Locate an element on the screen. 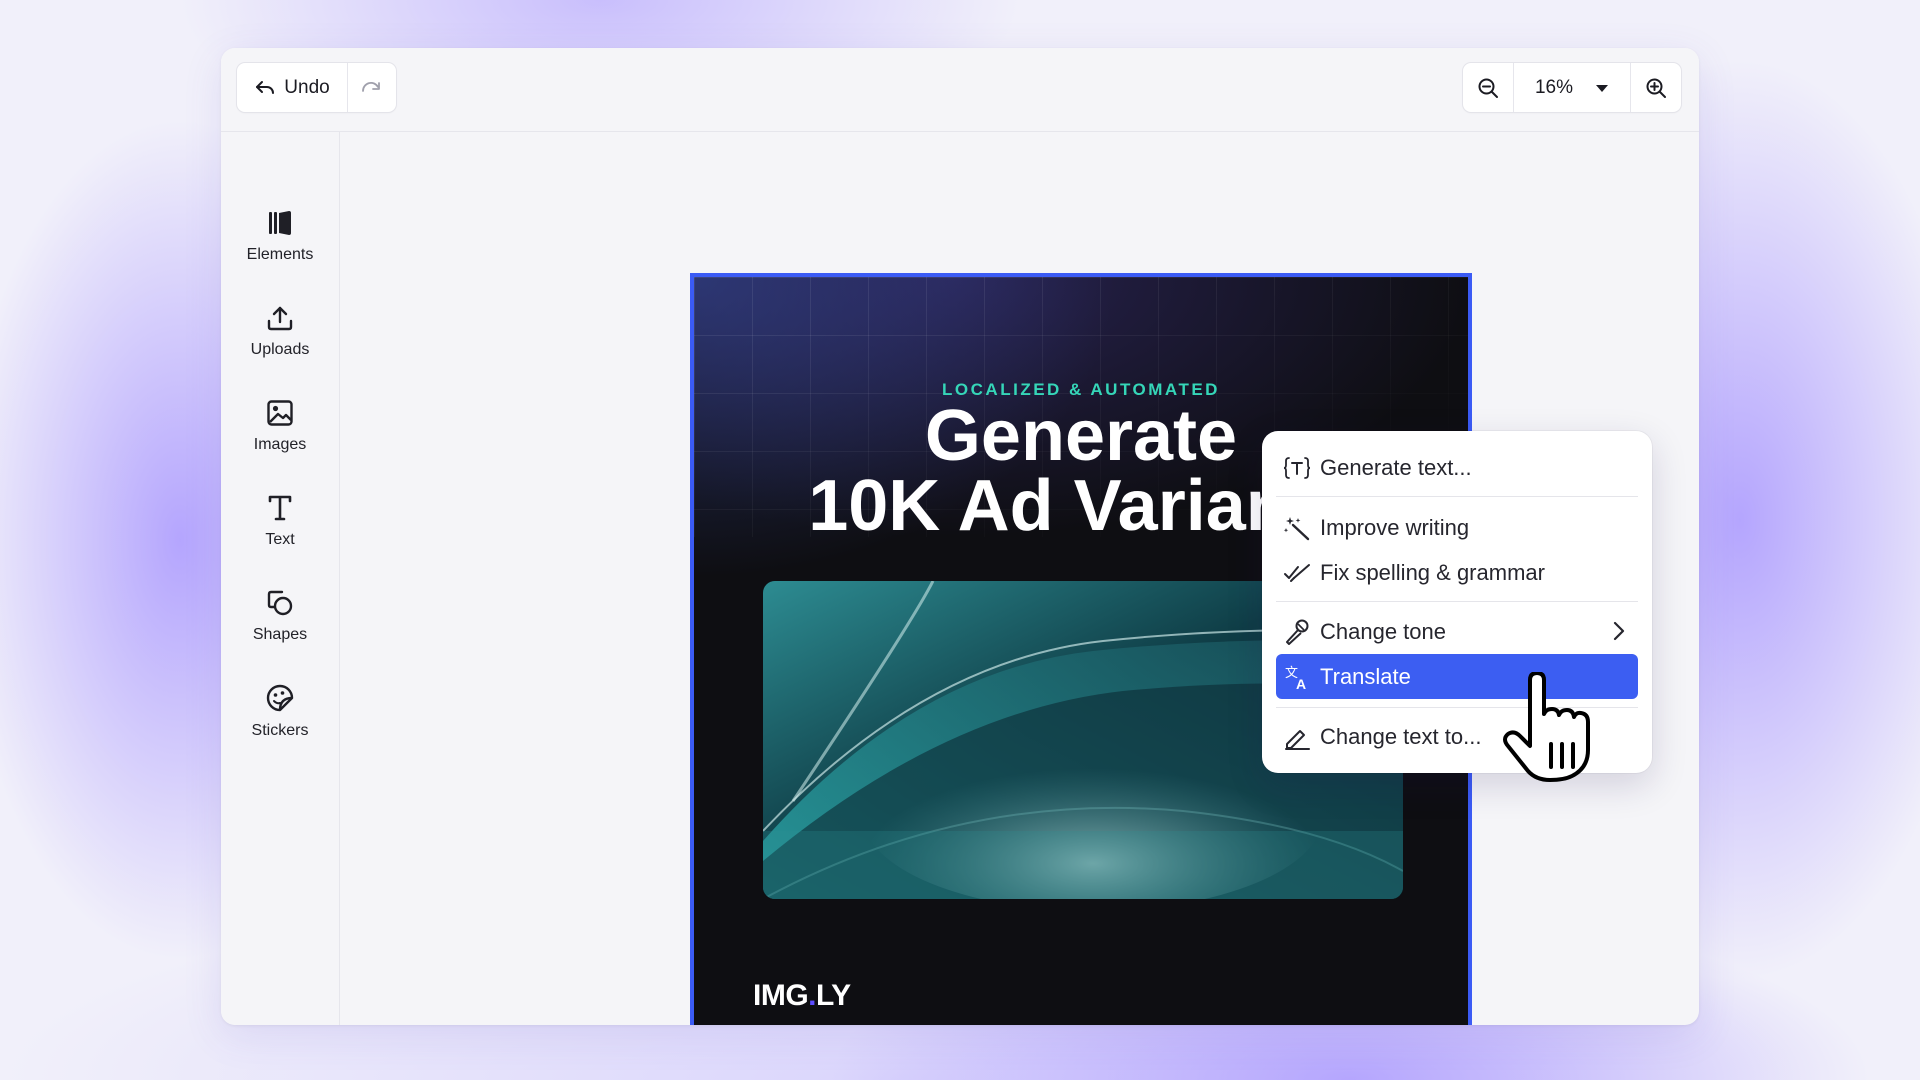 The height and width of the screenshot is (1080, 1920). upload-icon is located at coordinates (280, 318).